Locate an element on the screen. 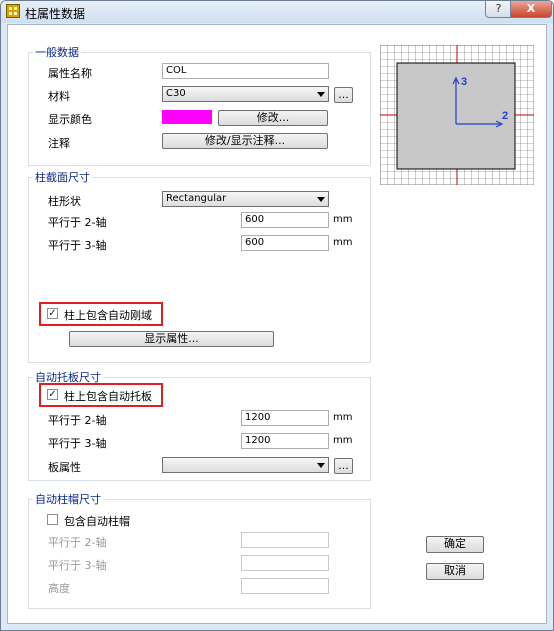 This screenshot has width=554, height=631. section-axis3-label: 平行于 3-轴 is located at coordinates (77, 245).